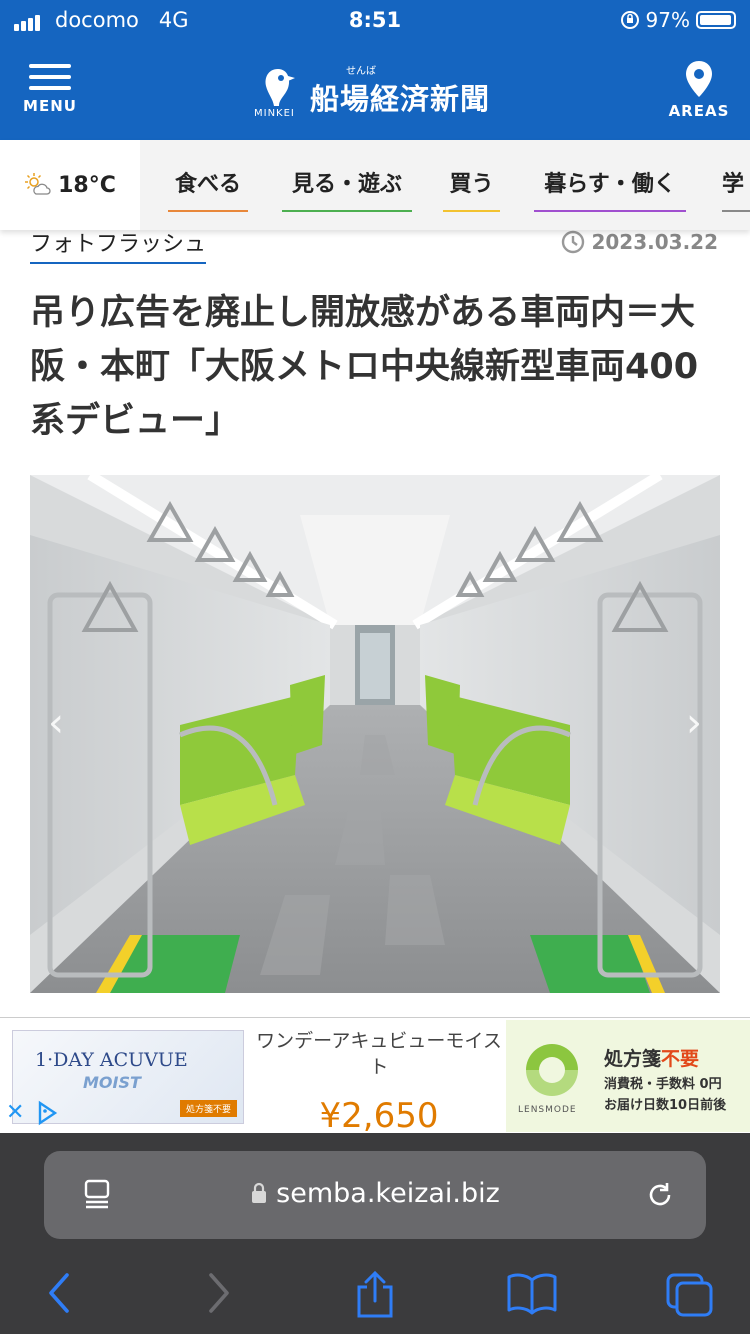 The image size is (750, 1334). What do you see at coordinates (379, 1054) in the screenshot?
I see `ad-product-name: ワンデーアキュビューモイスト` at bounding box center [379, 1054].